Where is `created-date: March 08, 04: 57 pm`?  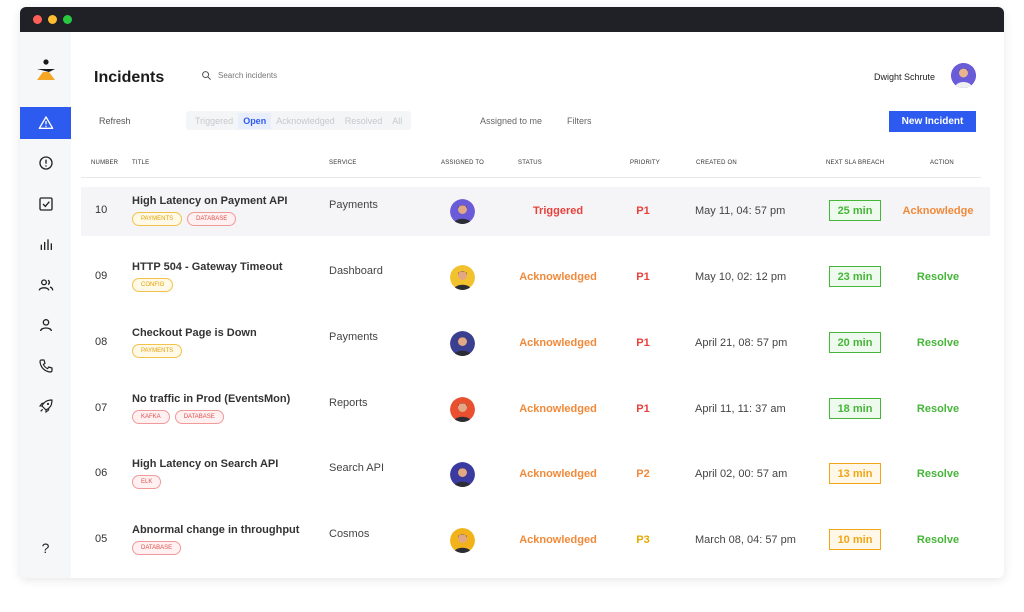 created-date: March 08, 04: 57 pm is located at coordinates (745, 540).